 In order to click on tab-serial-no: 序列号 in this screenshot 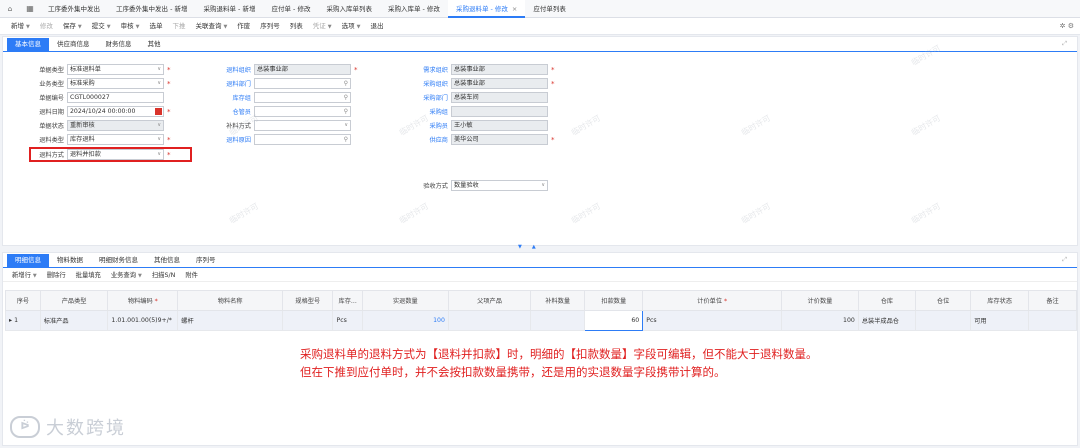, I will do `click(206, 260)`.